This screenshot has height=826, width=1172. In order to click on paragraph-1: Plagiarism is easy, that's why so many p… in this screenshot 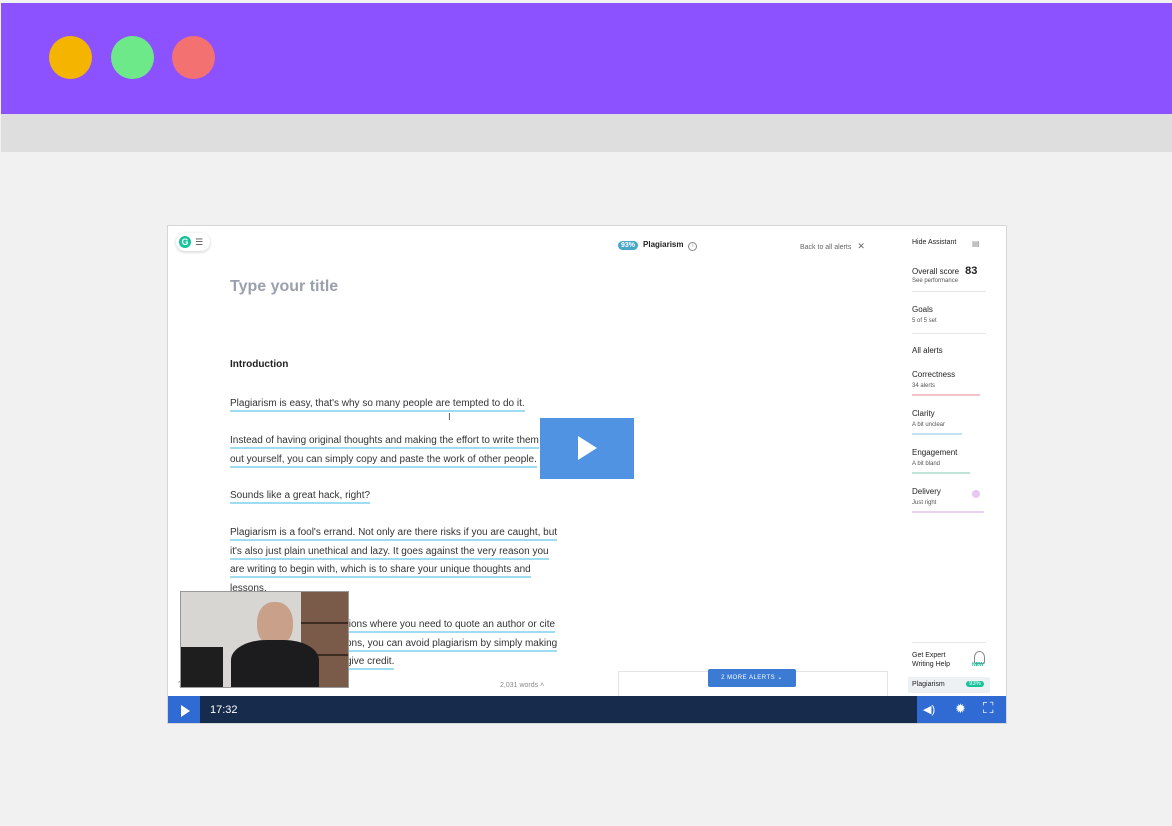, I will do `click(405, 404)`.